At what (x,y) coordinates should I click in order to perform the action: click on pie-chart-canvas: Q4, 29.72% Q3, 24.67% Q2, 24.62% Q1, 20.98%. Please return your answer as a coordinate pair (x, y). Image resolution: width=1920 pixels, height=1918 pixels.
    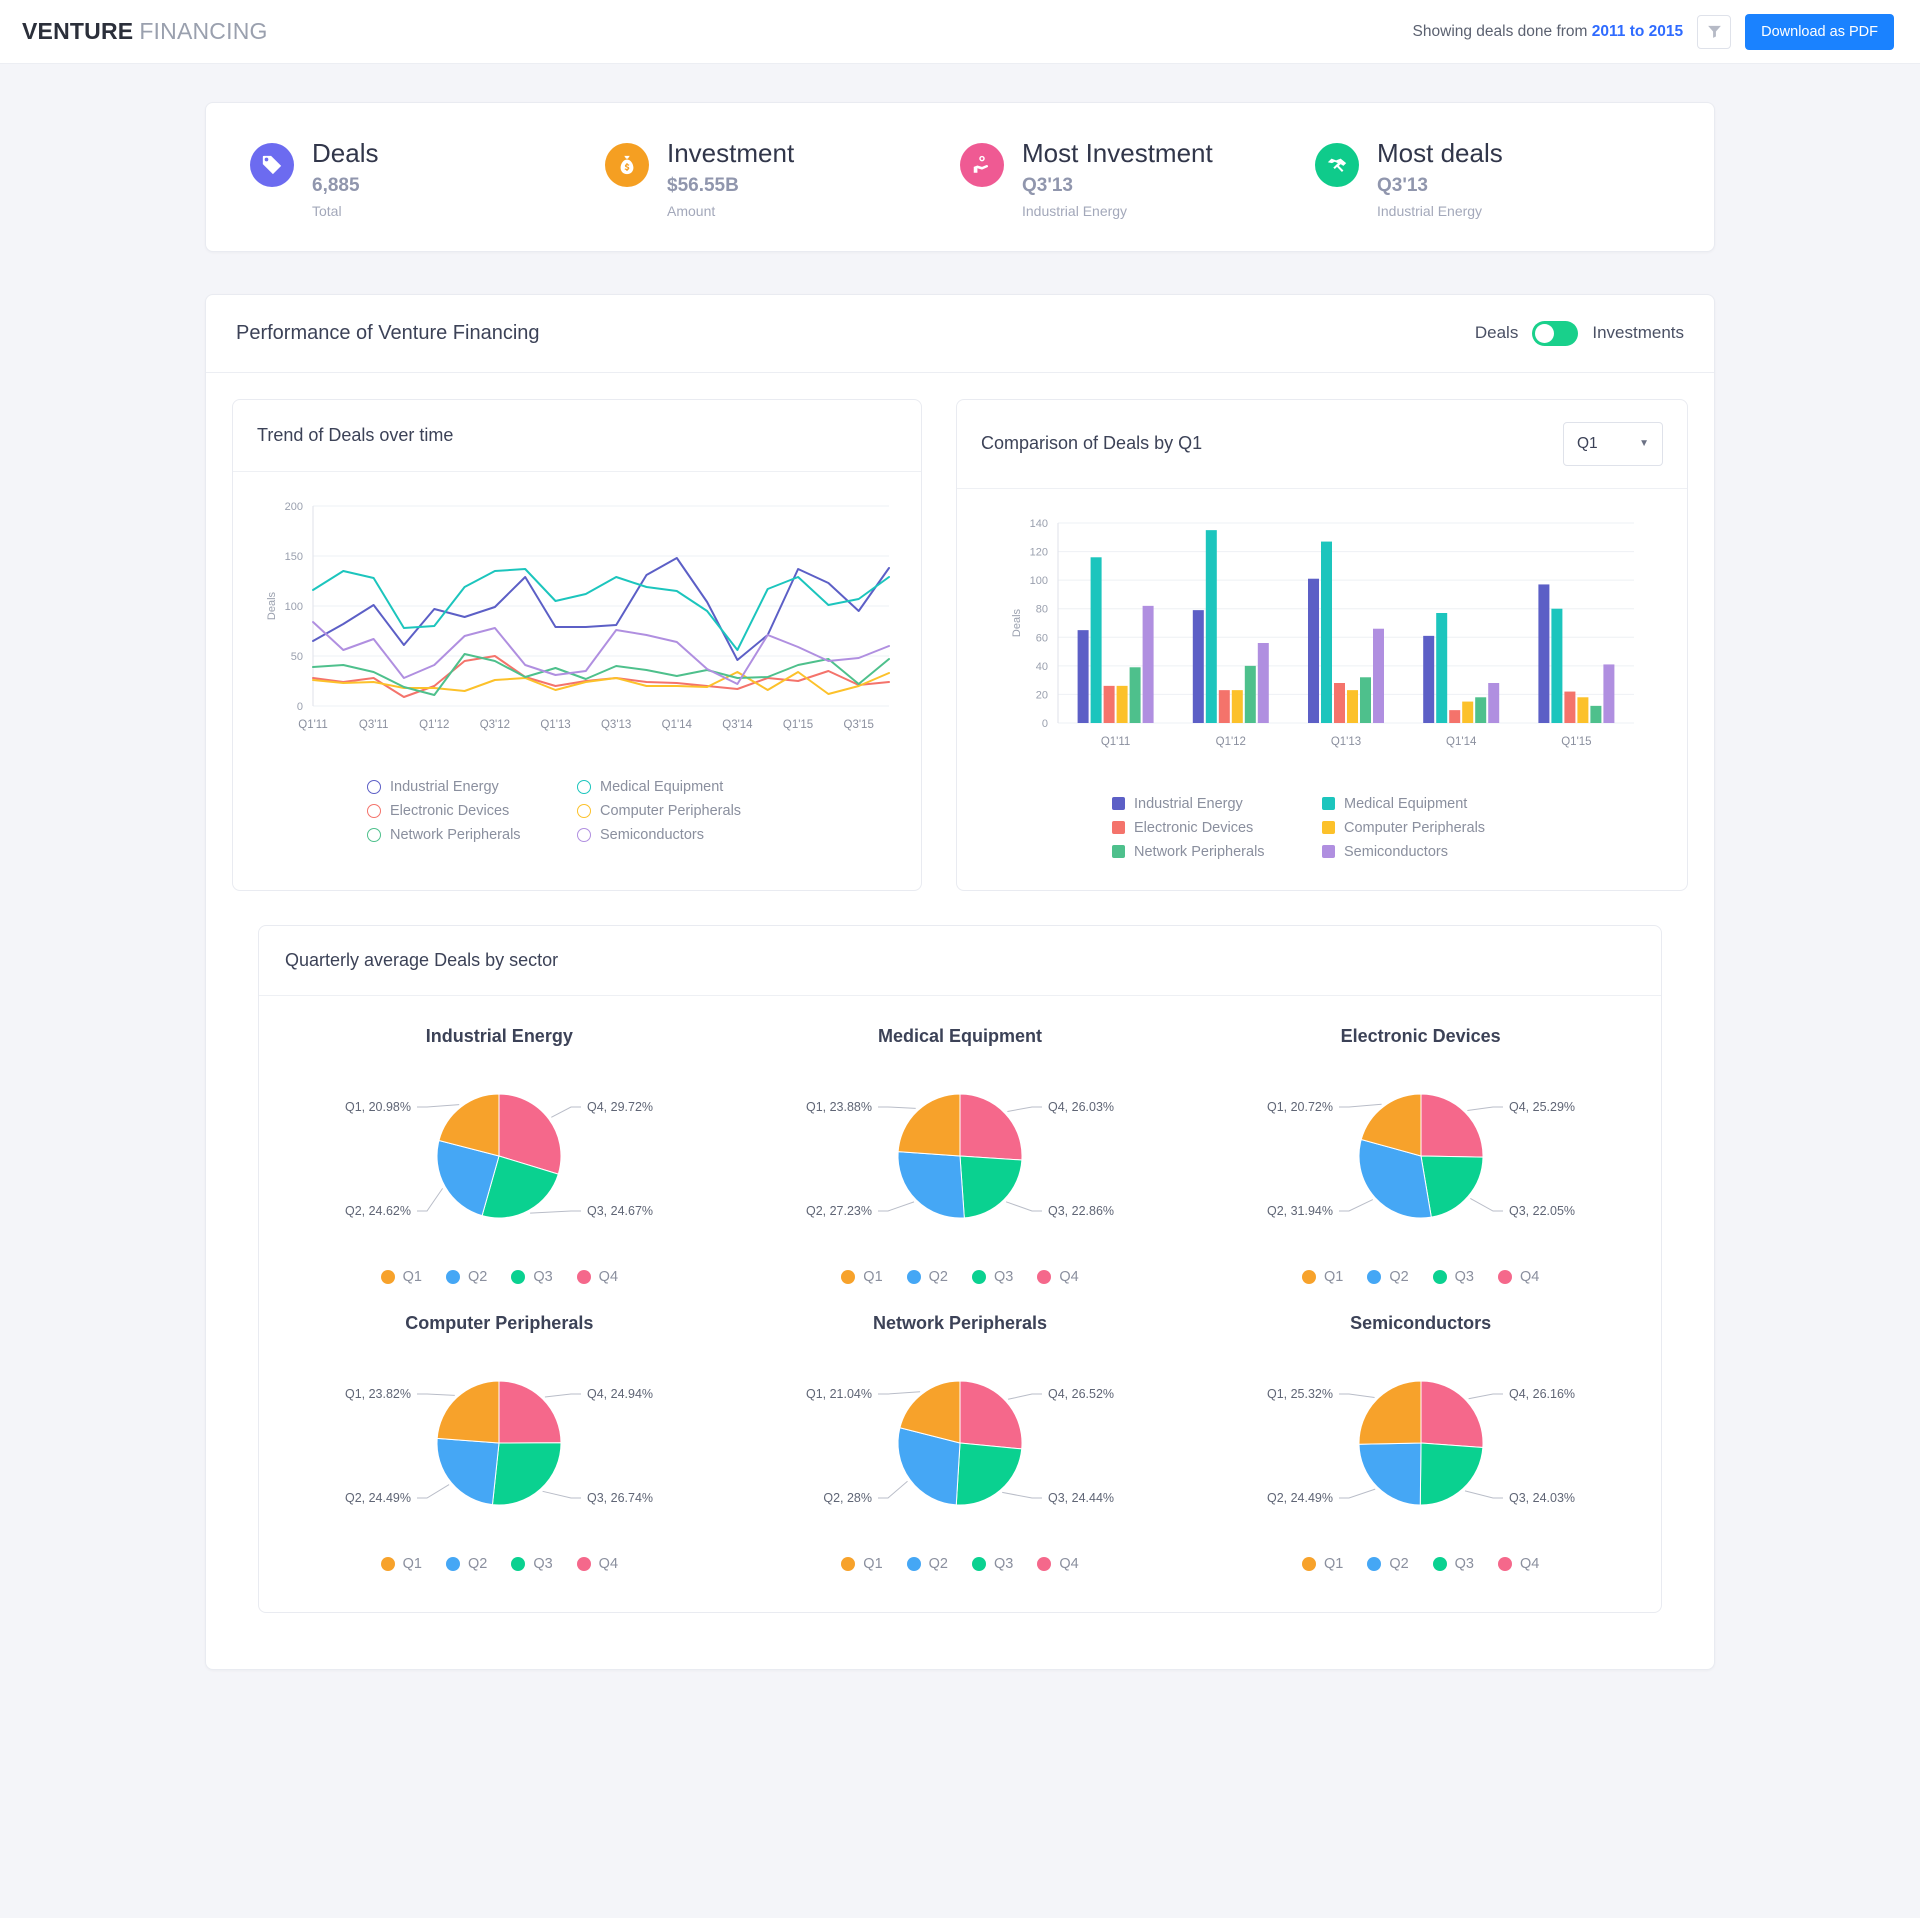
    Looking at the image, I should click on (499, 1156).